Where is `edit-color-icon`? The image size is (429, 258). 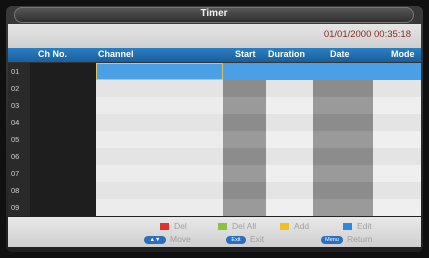 edit-color-icon is located at coordinates (347, 226).